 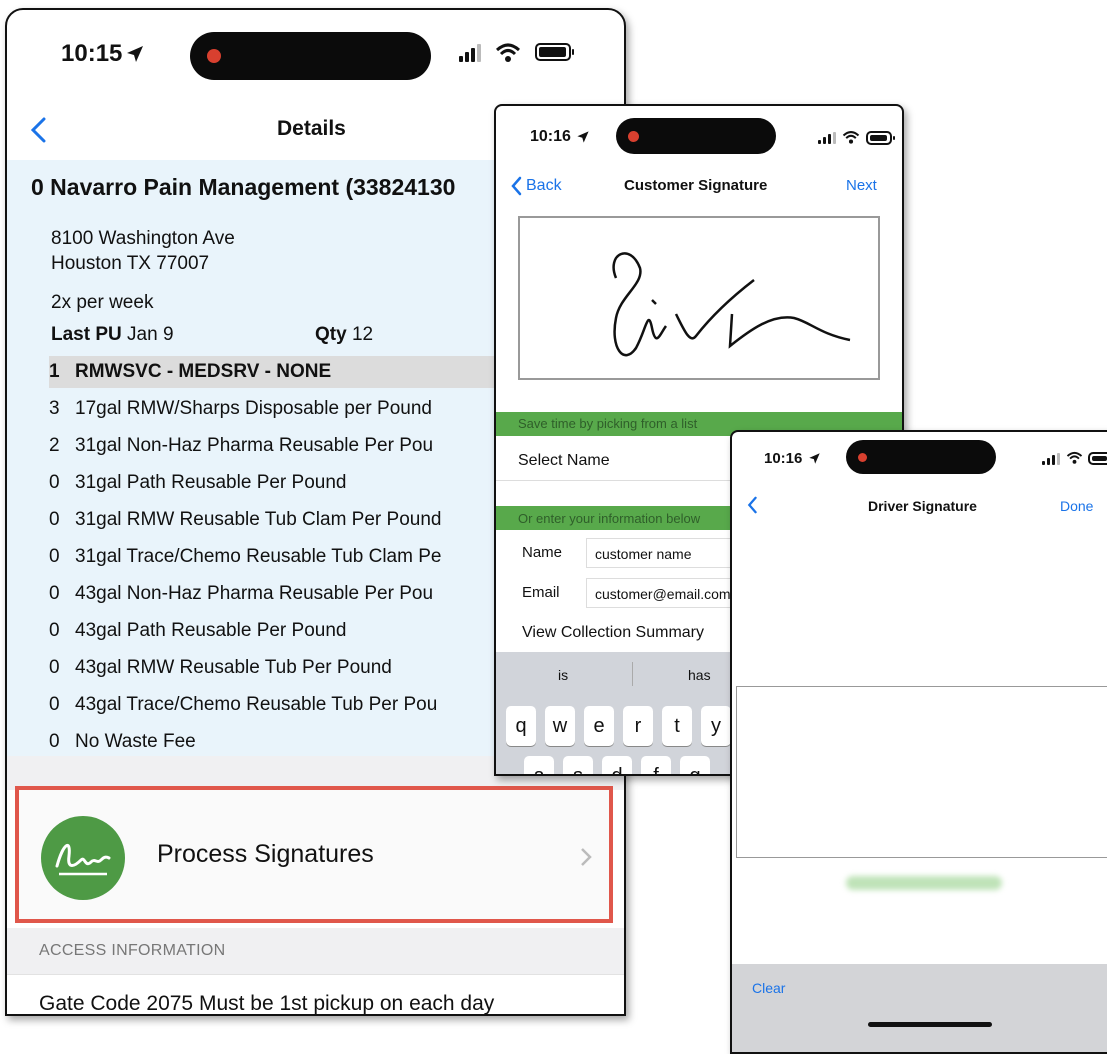 I want to click on service-row: 0 No Waste Fee, so click(x=122, y=742).